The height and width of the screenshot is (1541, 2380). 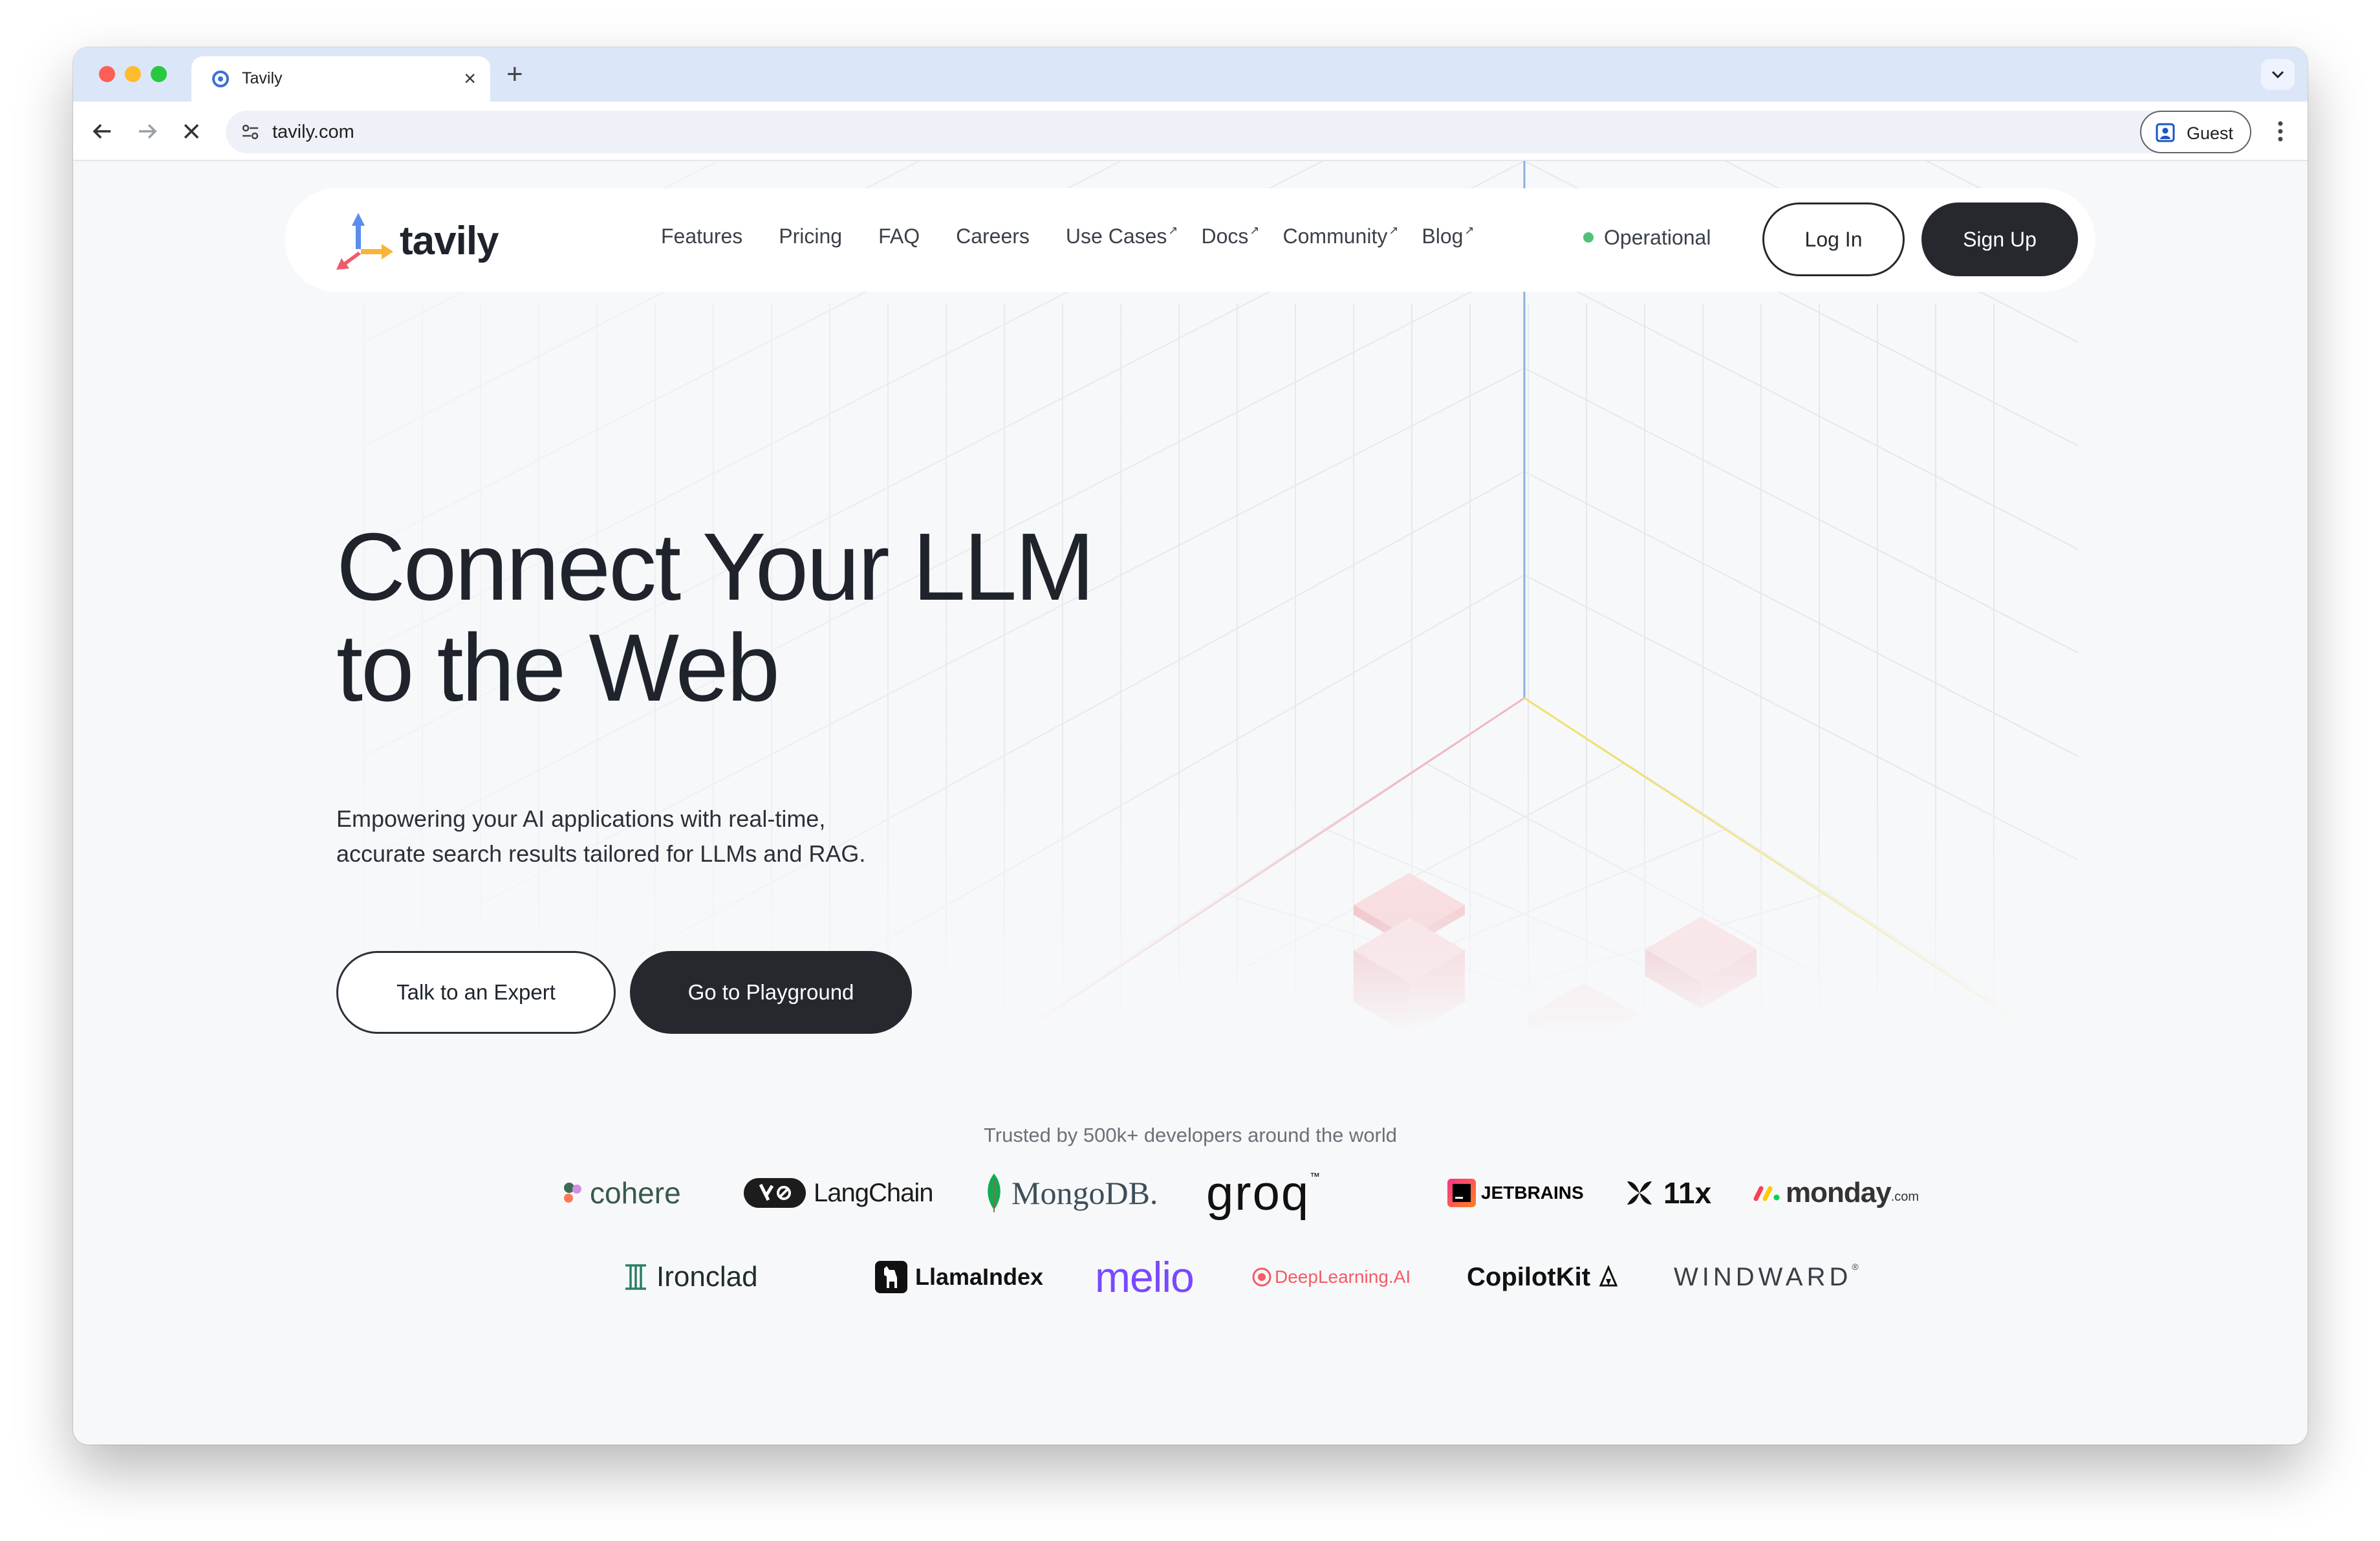 I want to click on hero-title: Connect Your LLM to the Web, so click(x=789, y=618).